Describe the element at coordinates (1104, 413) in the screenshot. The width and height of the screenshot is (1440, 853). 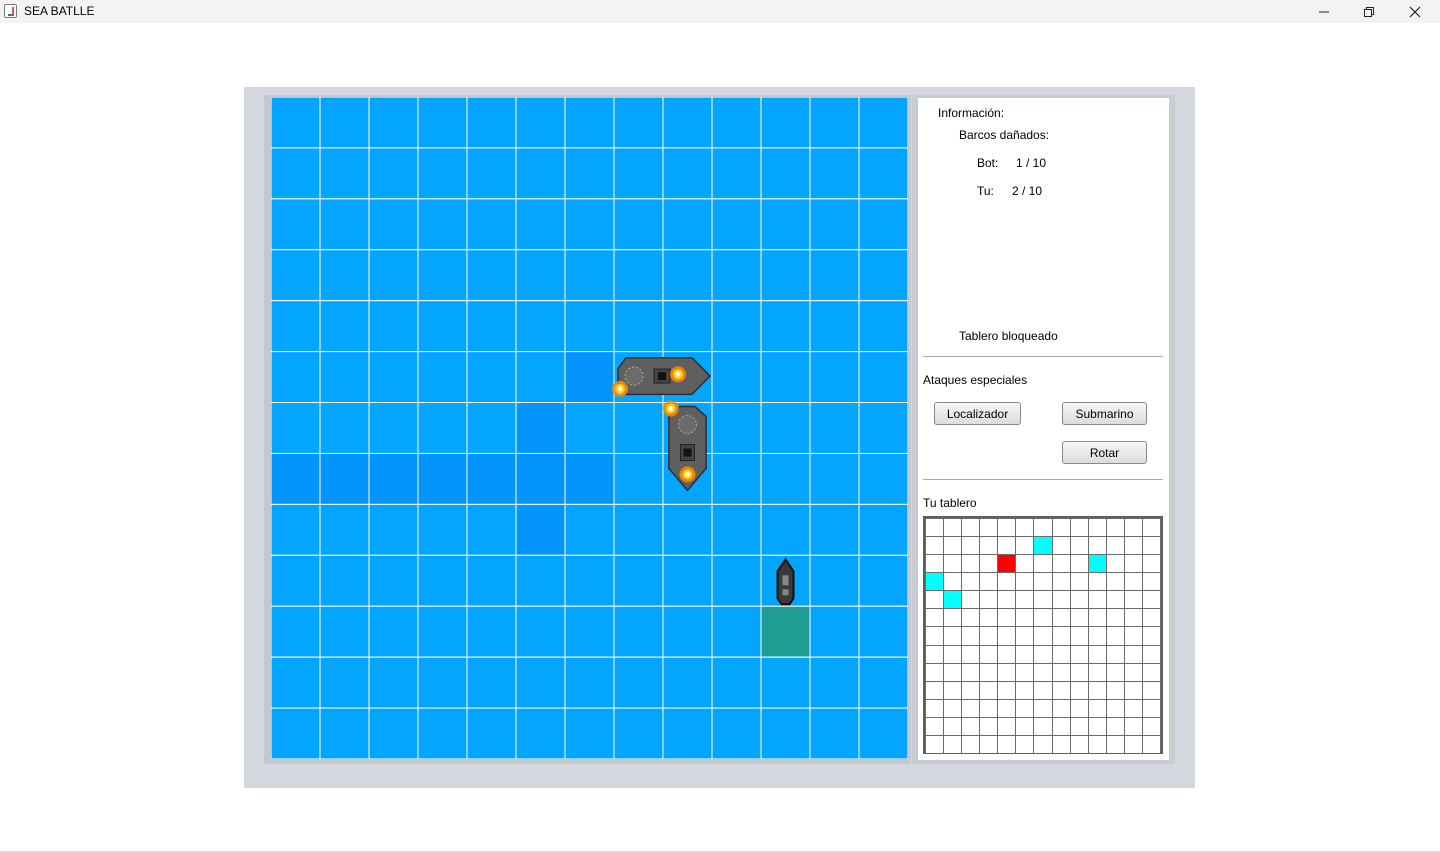
I see `submarine-button: Submarino` at that location.